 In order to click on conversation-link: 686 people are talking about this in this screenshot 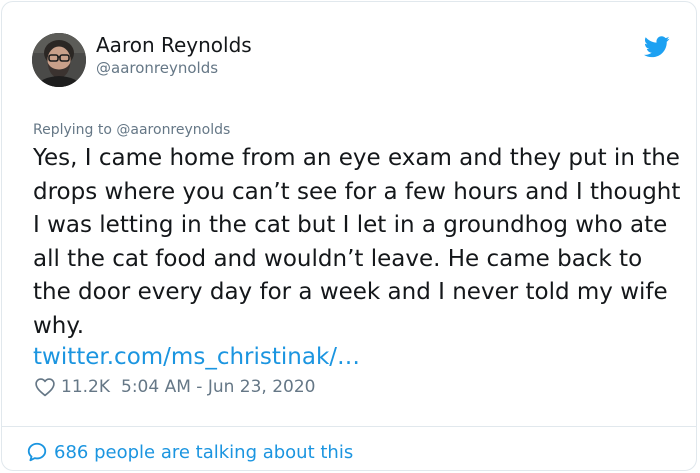, I will do `click(189, 452)`.